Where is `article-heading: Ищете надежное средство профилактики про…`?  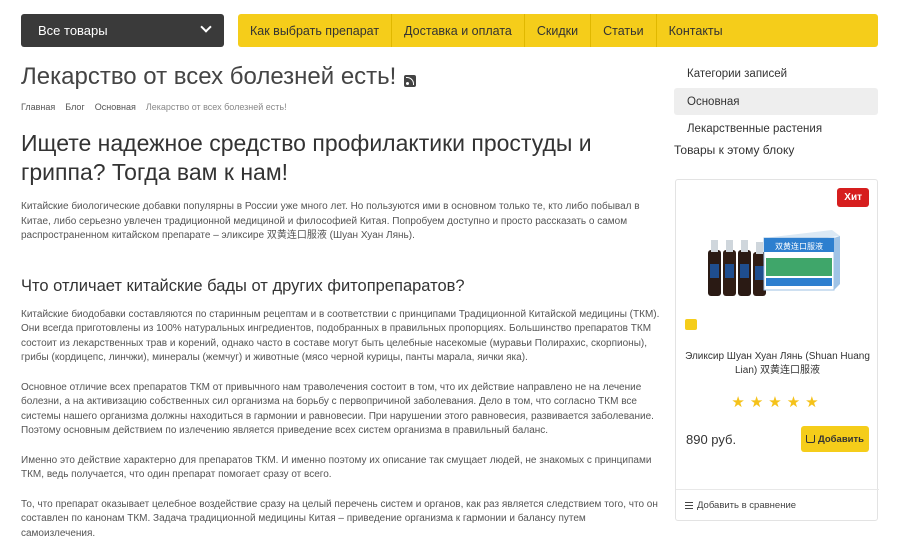
article-heading: Ищете надежное средство профилактики про… is located at coordinates (306, 157).